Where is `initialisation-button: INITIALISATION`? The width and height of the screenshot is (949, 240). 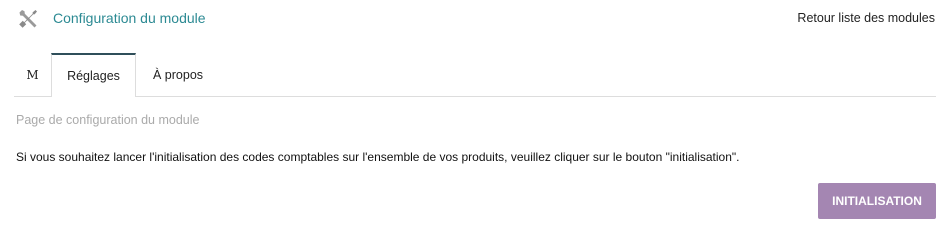
initialisation-button: INITIALISATION is located at coordinates (877, 201).